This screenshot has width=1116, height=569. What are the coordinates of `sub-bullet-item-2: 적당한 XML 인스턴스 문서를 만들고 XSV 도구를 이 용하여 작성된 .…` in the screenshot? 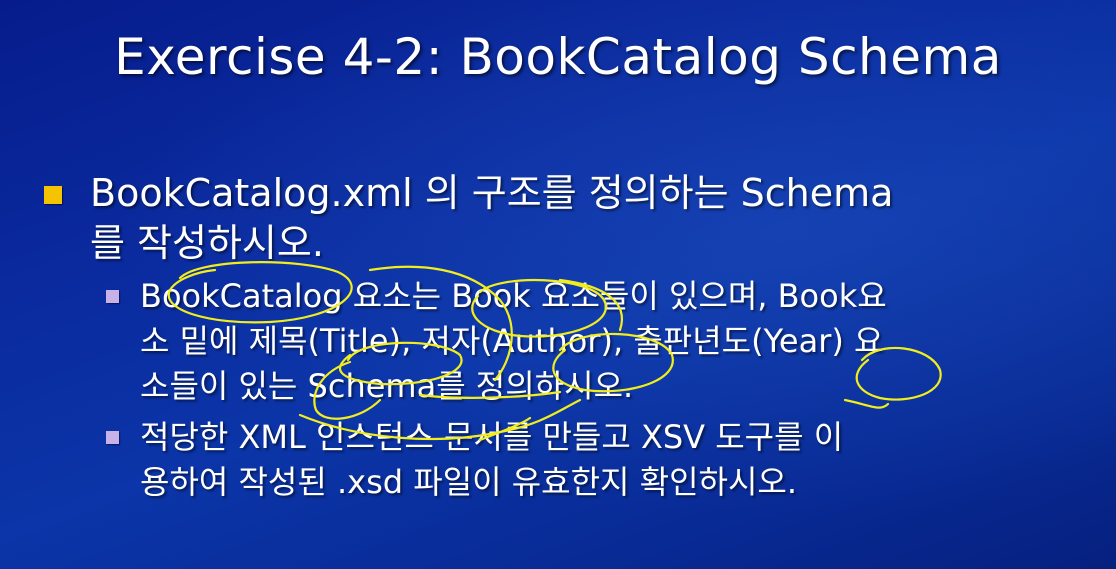 It's located at (559, 460).